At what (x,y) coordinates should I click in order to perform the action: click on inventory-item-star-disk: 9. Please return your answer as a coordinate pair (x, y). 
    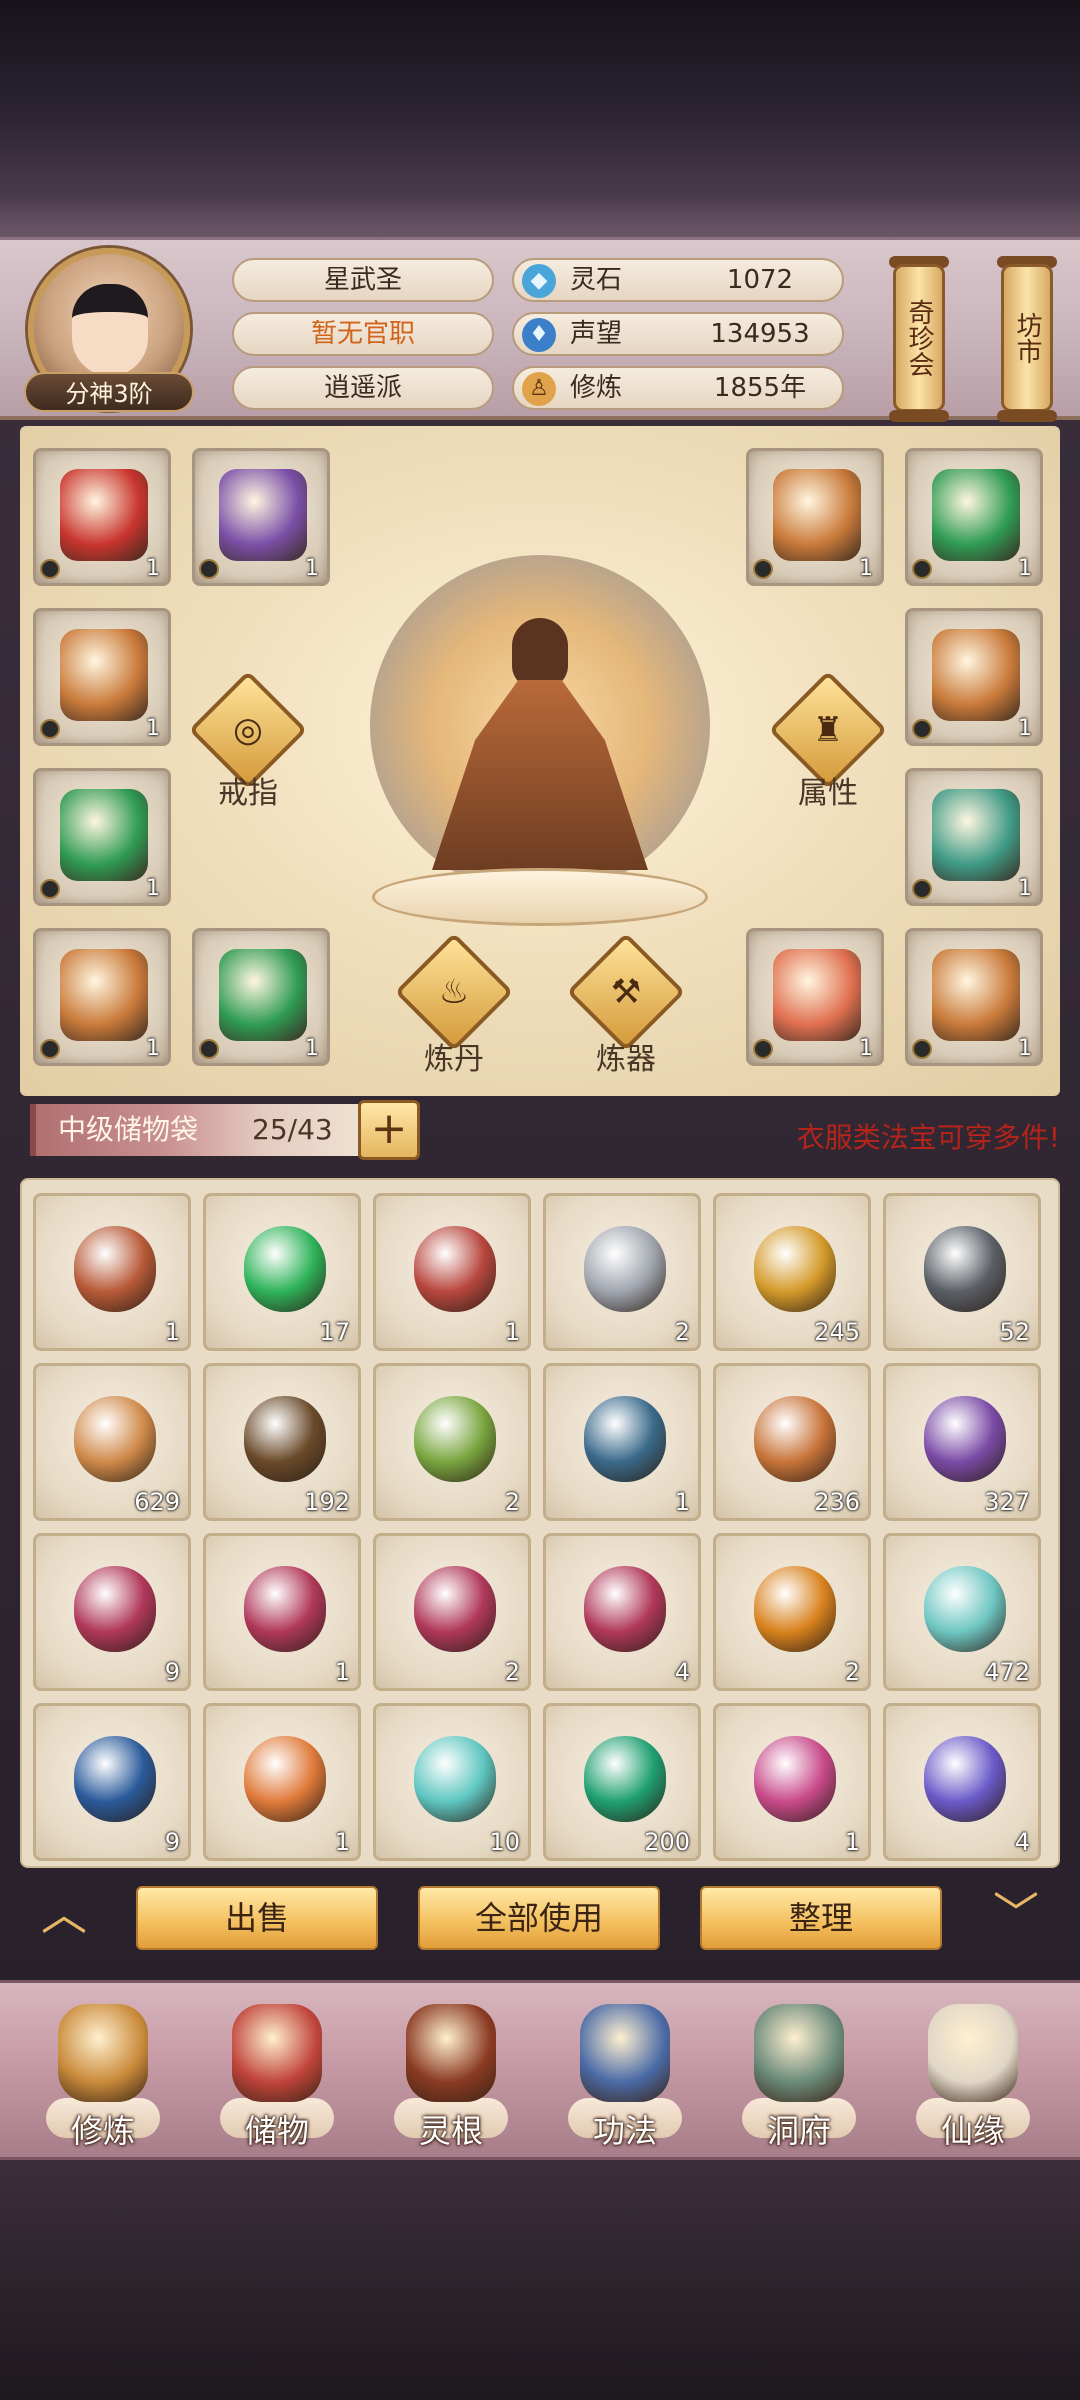
    Looking at the image, I should click on (112, 1782).